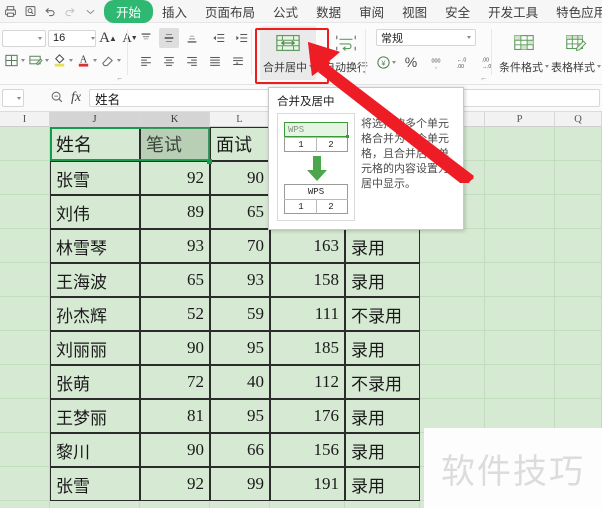 The height and width of the screenshot is (508, 602). I want to click on tab-featured-apps: 特色应用, so click(574, 11).